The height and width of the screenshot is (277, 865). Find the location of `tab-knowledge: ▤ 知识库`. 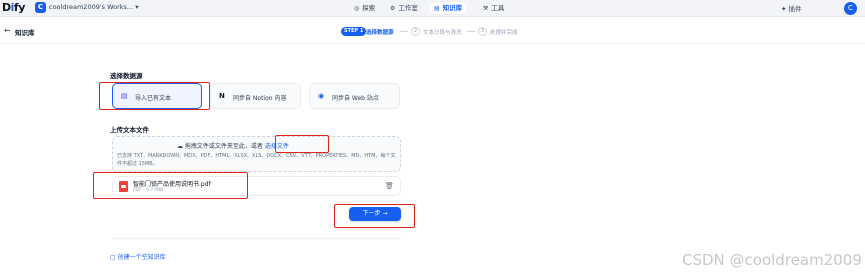

tab-knowledge: ▤ 知识库 is located at coordinates (448, 8).